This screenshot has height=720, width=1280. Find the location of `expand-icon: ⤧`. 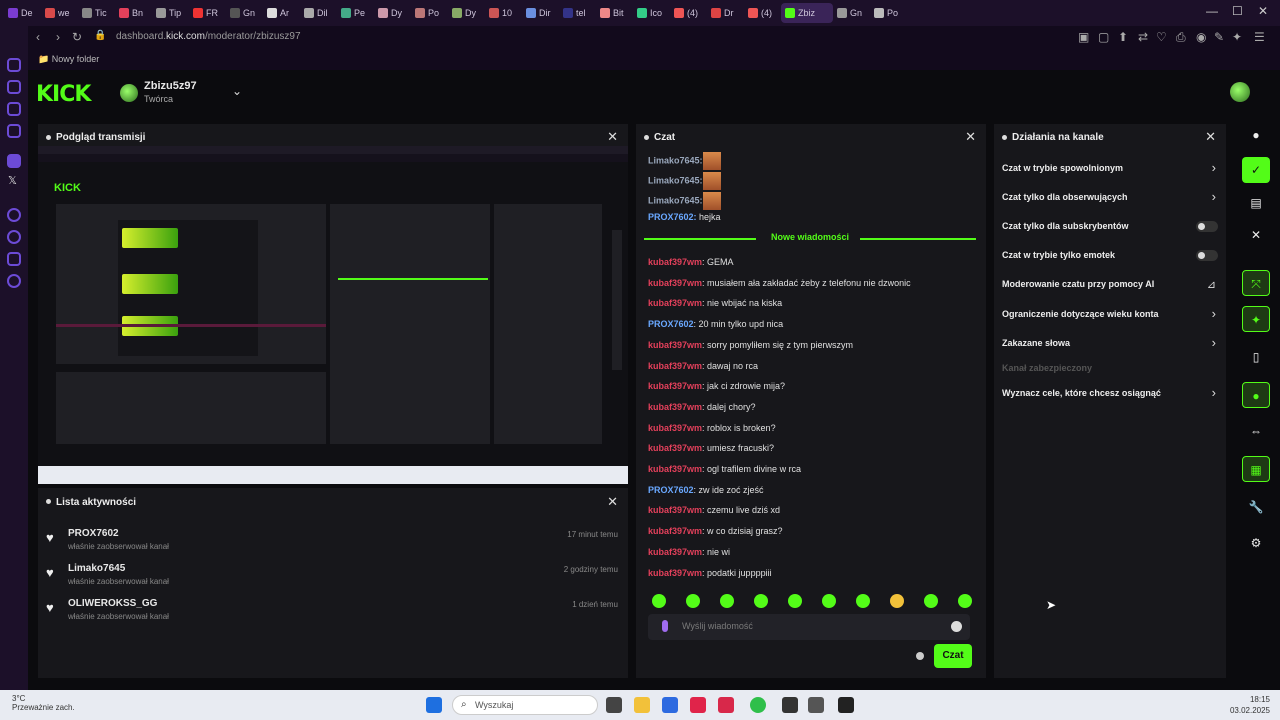

expand-icon: ⤧ is located at coordinates (1256, 283).